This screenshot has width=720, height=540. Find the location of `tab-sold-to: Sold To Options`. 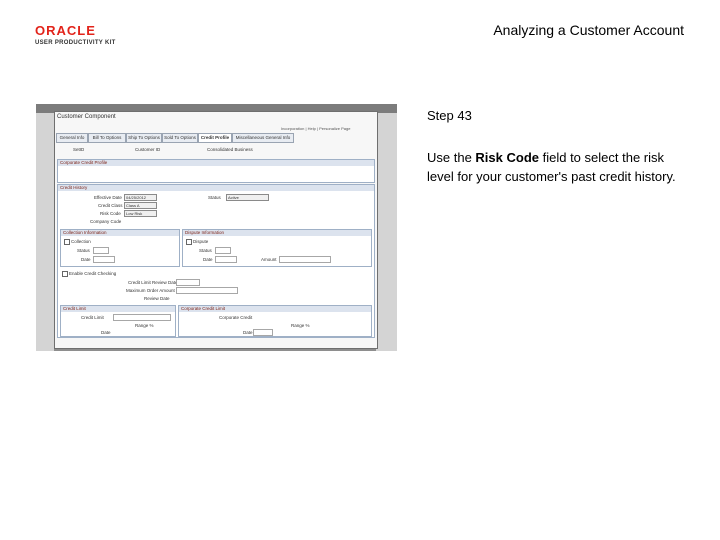

tab-sold-to: Sold To Options is located at coordinates (180, 138).